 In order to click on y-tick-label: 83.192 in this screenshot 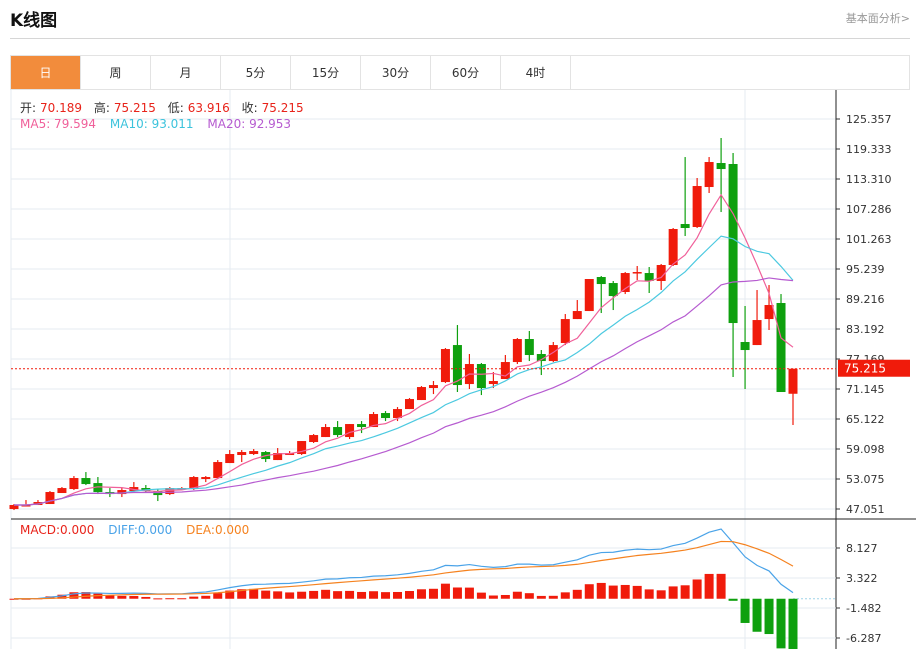, I will do `click(865, 329)`.